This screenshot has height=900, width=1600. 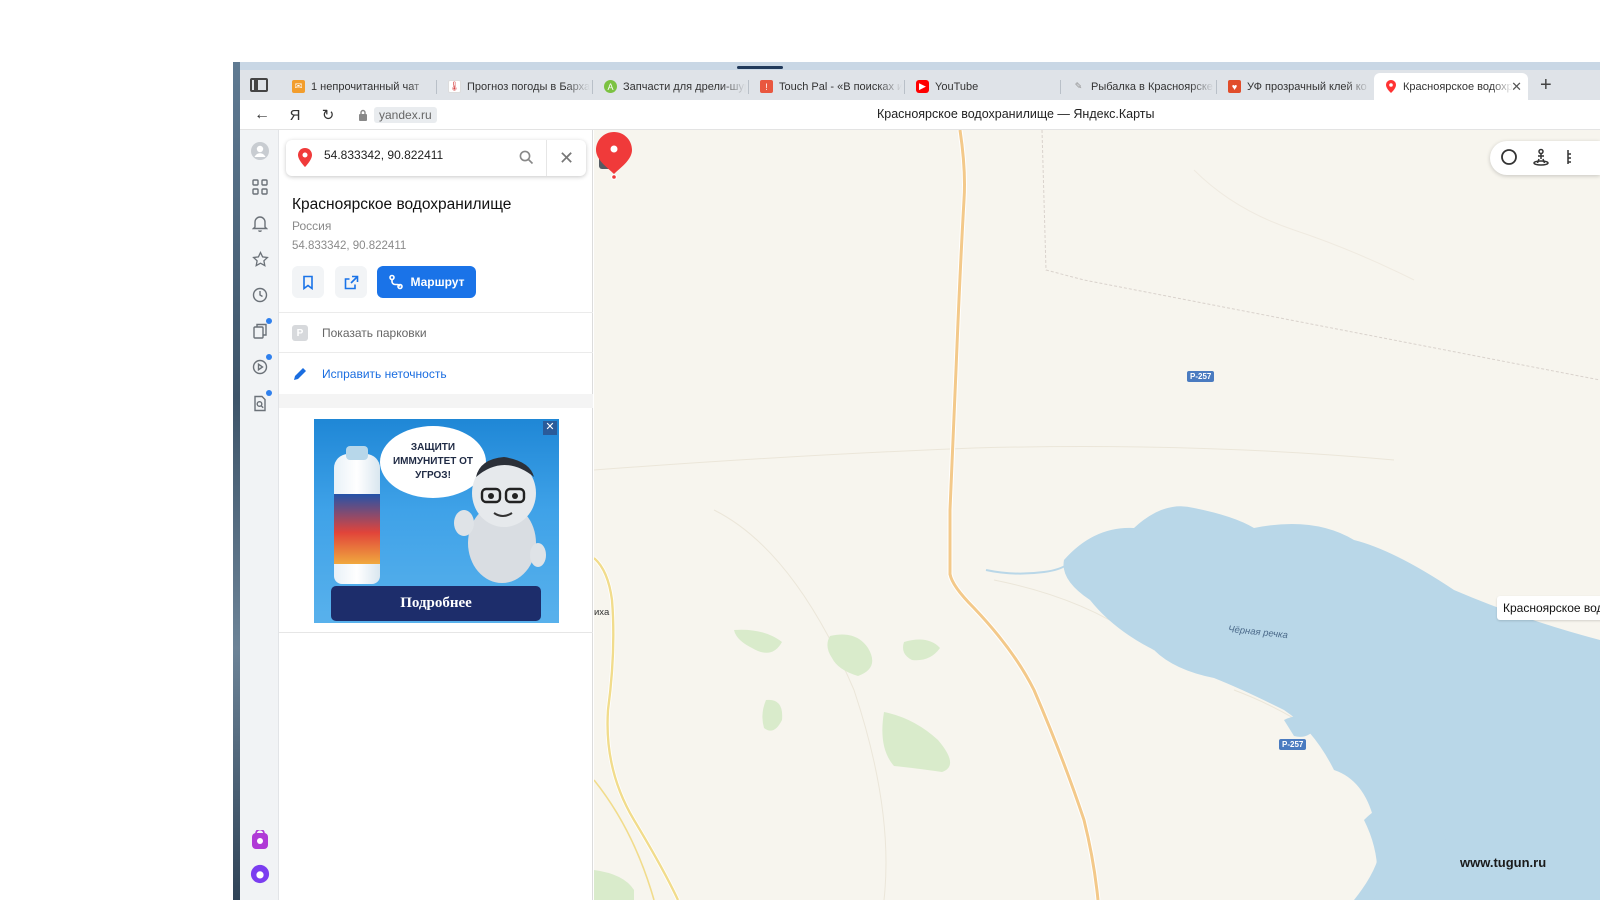 I want to click on touchpal-icon: !, so click(x=766, y=86).